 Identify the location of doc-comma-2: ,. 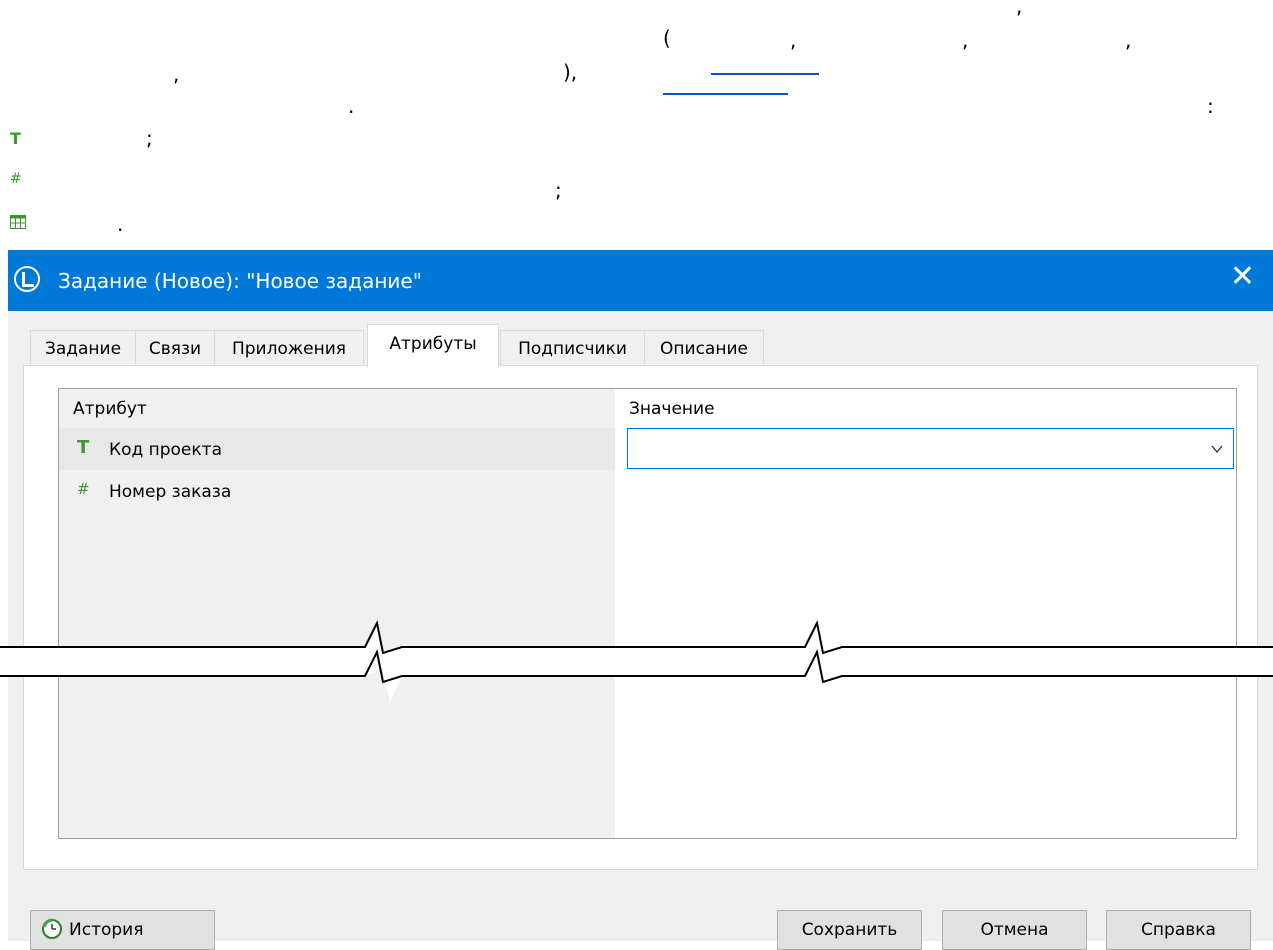
(965, 40).